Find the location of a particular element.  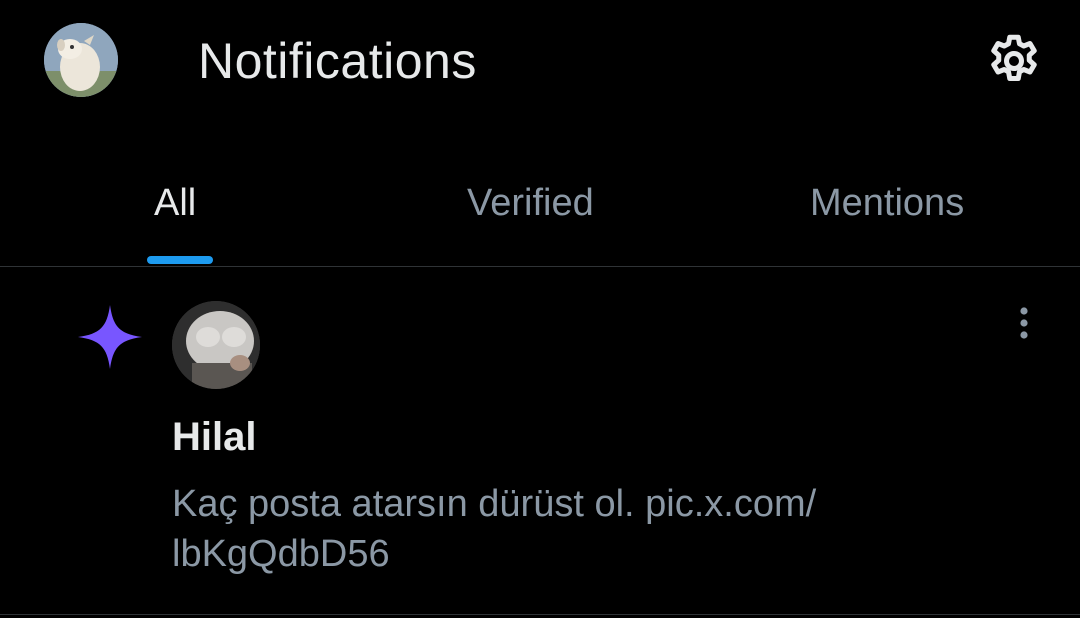

tab-mentions: Mentions is located at coordinates (900, 208).